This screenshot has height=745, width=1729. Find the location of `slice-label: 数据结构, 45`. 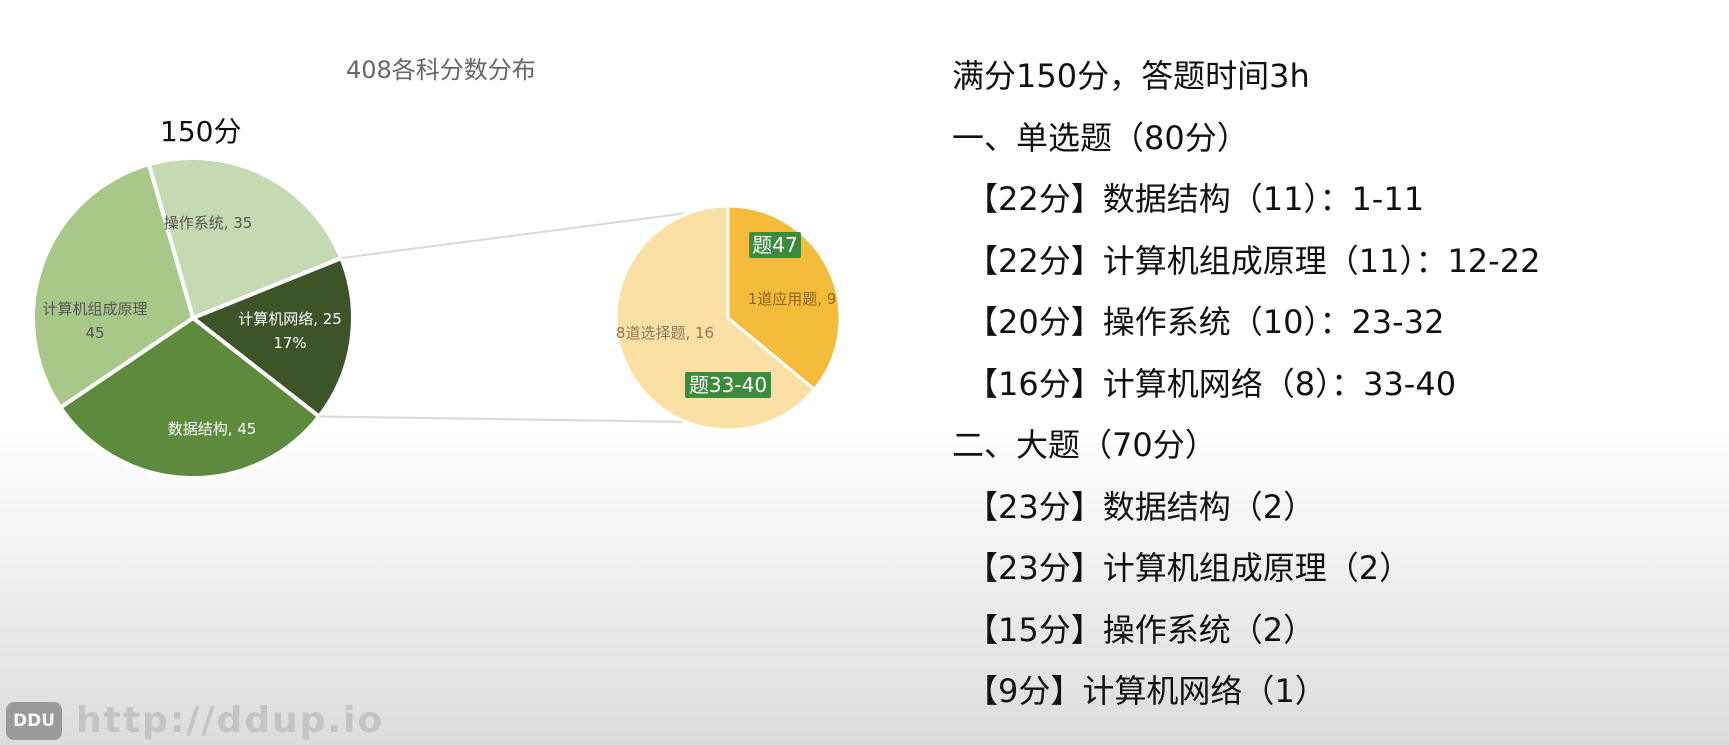

slice-label: 数据结构, 45 is located at coordinates (212, 429).